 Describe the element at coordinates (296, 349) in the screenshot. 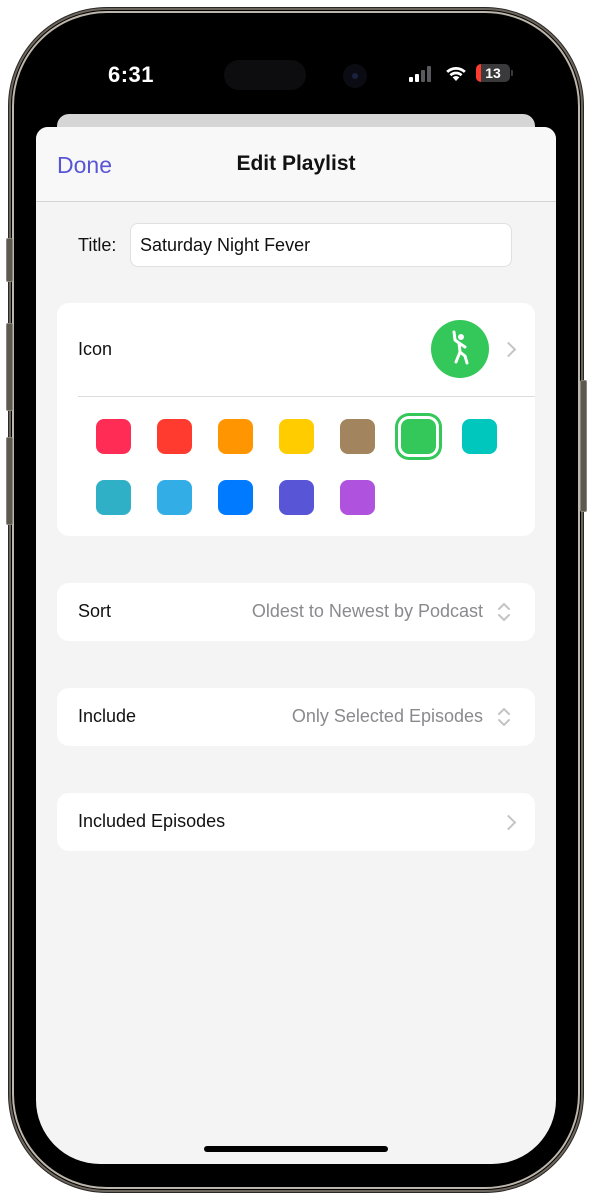

I see `icon-row: Icon` at that location.